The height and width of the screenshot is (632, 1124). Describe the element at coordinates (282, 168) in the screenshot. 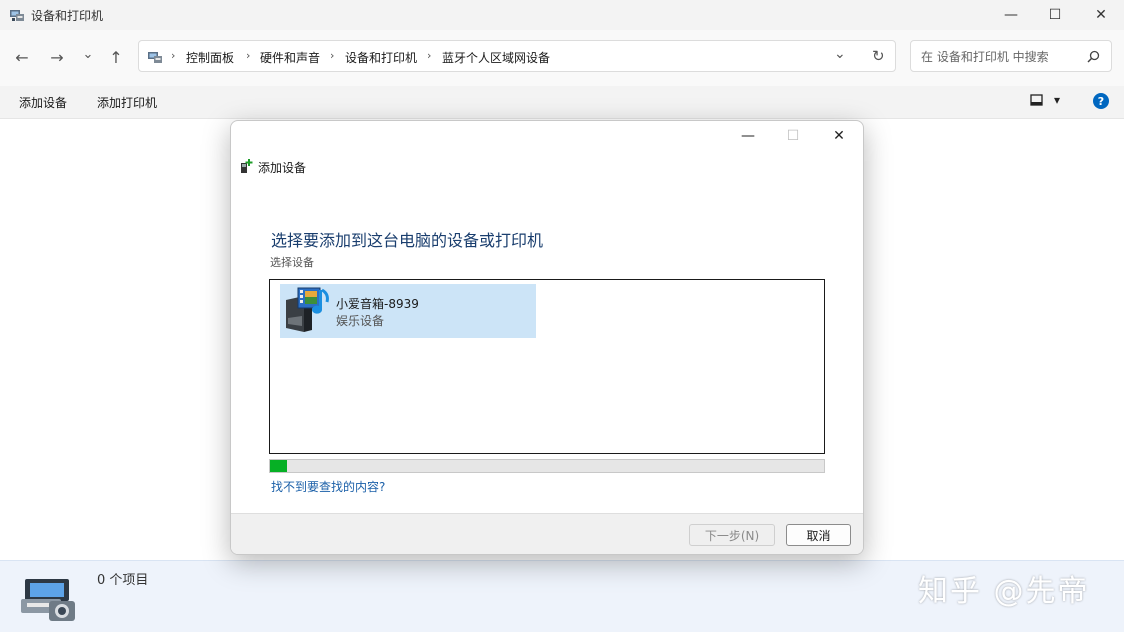

I see `dialog-title: 添加设备` at that location.